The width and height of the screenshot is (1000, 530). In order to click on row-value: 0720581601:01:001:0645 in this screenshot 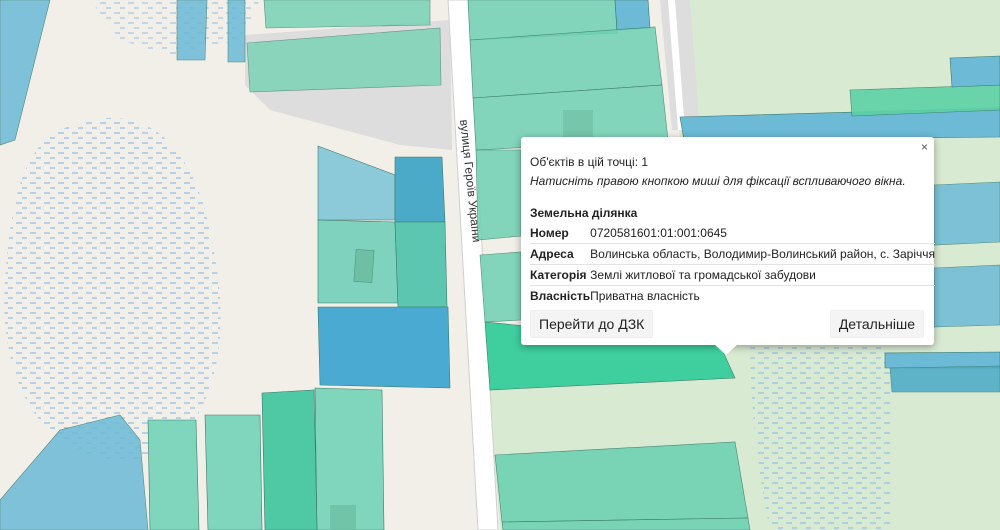, I will do `click(763, 233)`.